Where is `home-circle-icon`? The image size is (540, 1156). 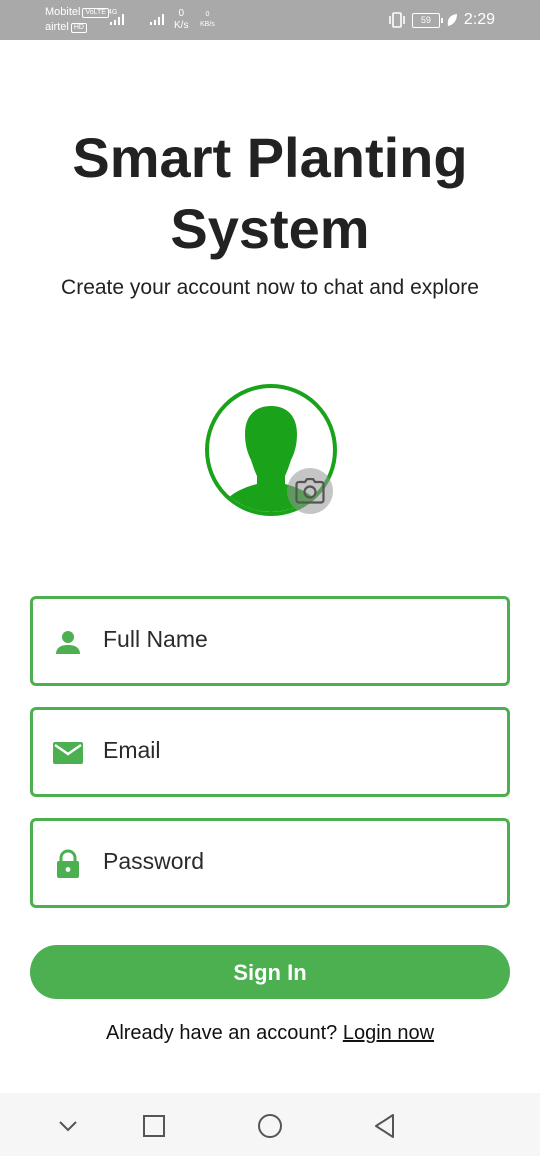 home-circle-icon is located at coordinates (270, 1126).